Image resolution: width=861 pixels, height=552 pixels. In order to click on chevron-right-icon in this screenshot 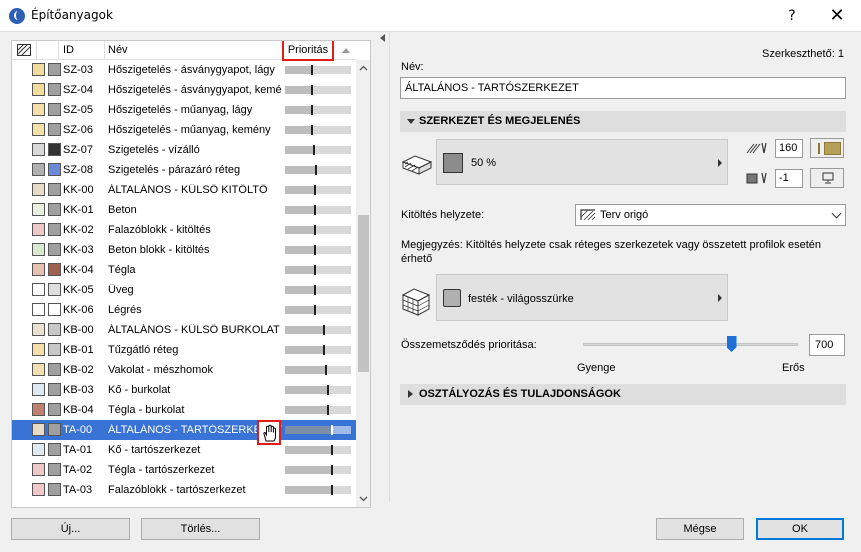, I will do `click(720, 298)`.